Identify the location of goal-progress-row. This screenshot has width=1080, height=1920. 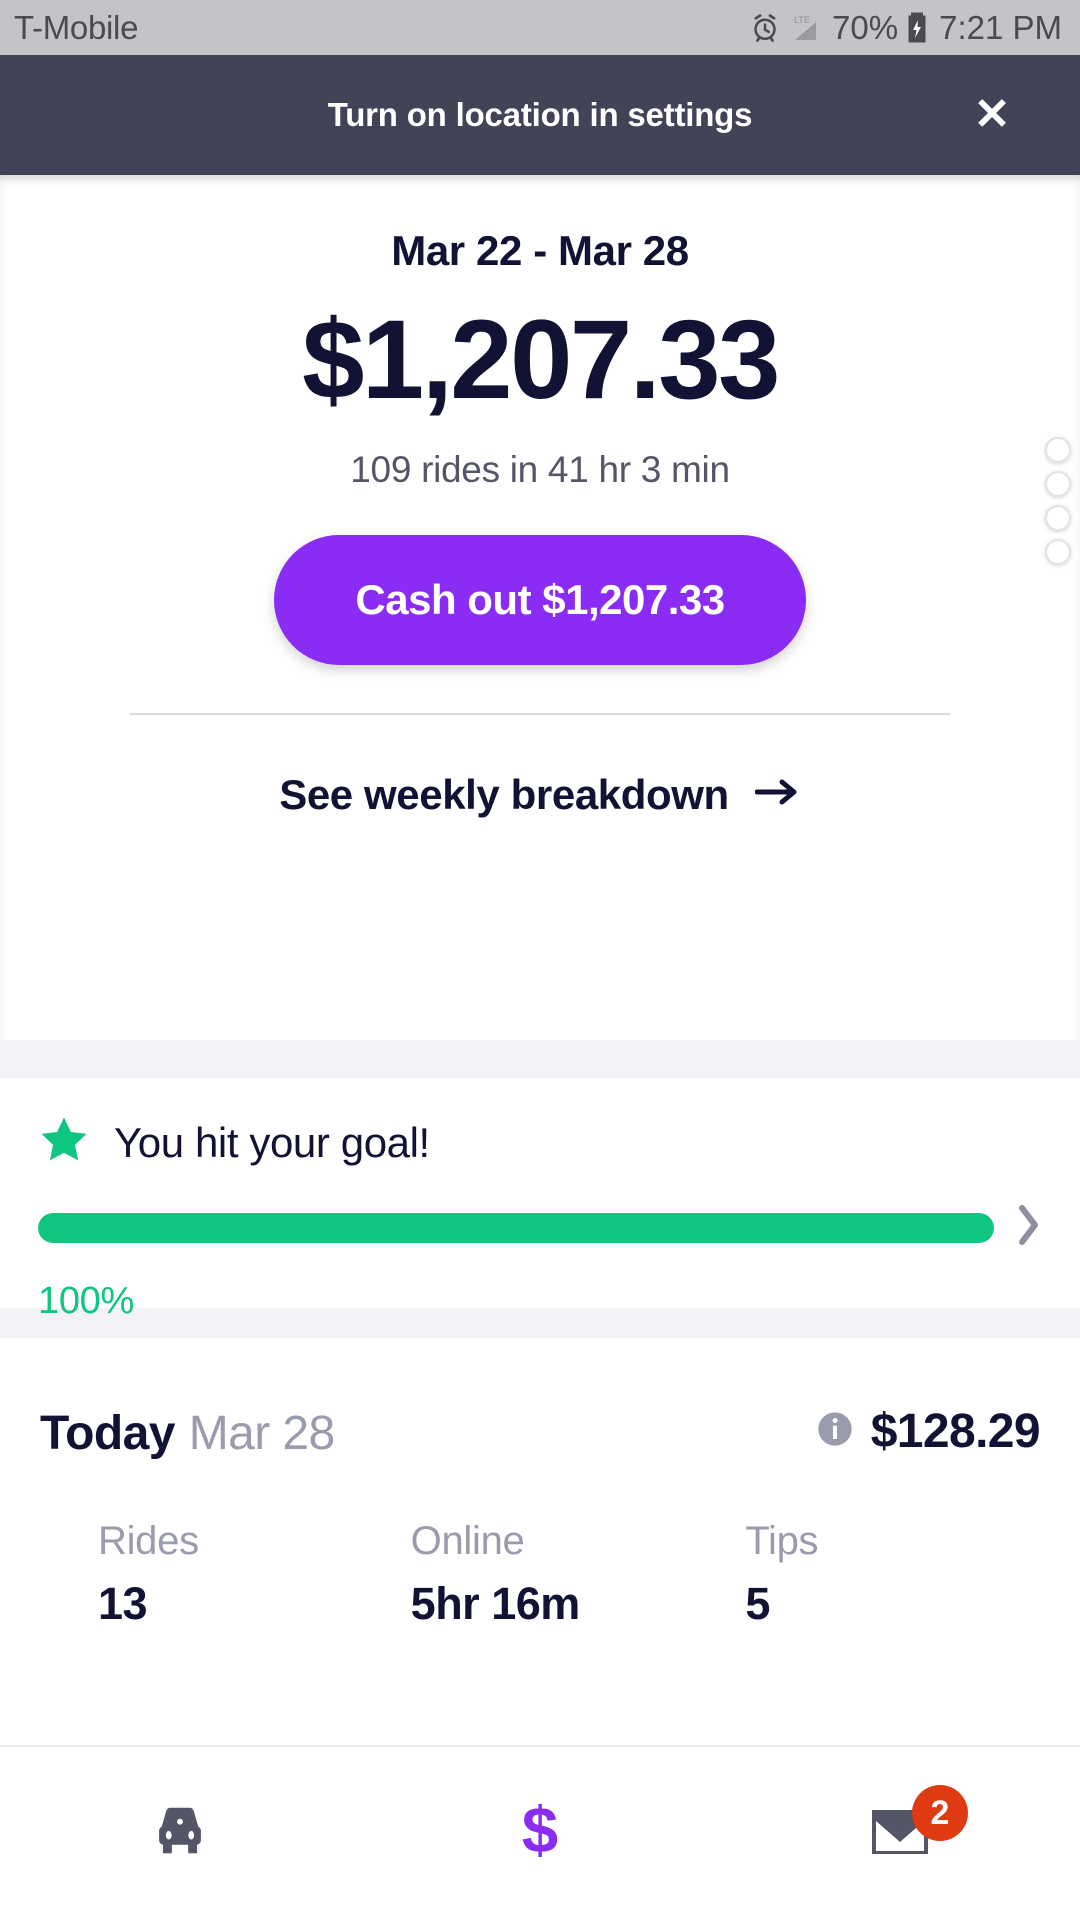
(540, 1227).